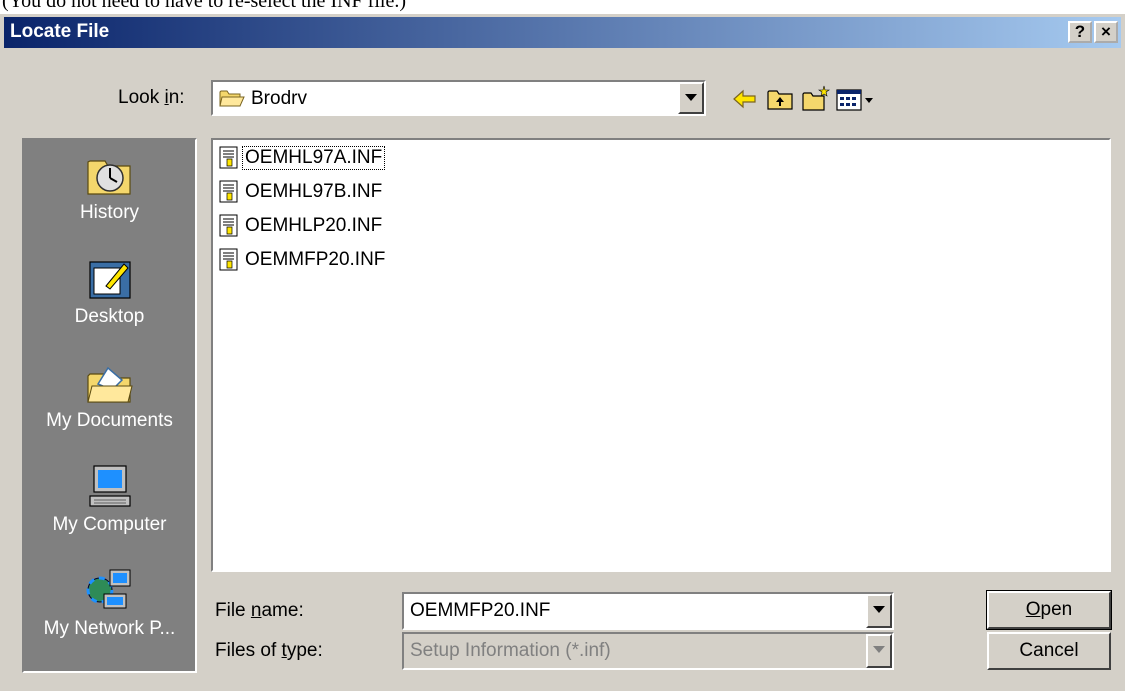 This screenshot has height=691, width=1125. Describe the element at coordinates (151, 97) in the screenshot. I see `look-in-label: Look in:` at that location.